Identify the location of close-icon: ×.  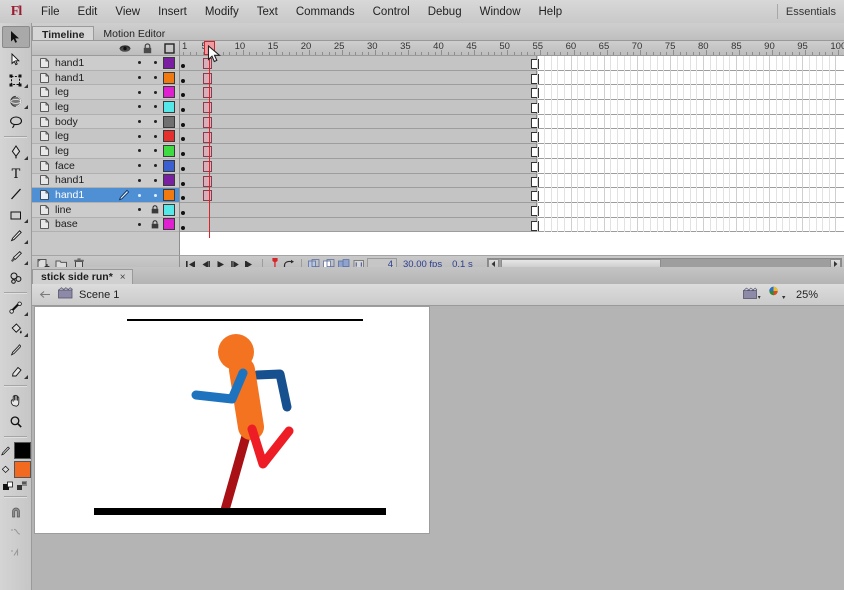
(123, 277).